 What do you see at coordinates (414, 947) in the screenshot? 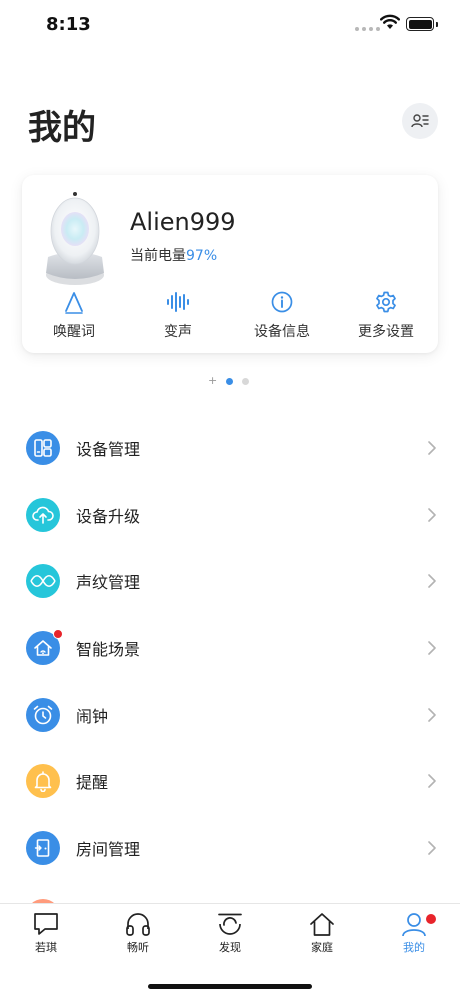
I see `tab-label: 我的` at bounding box center [414, 947].